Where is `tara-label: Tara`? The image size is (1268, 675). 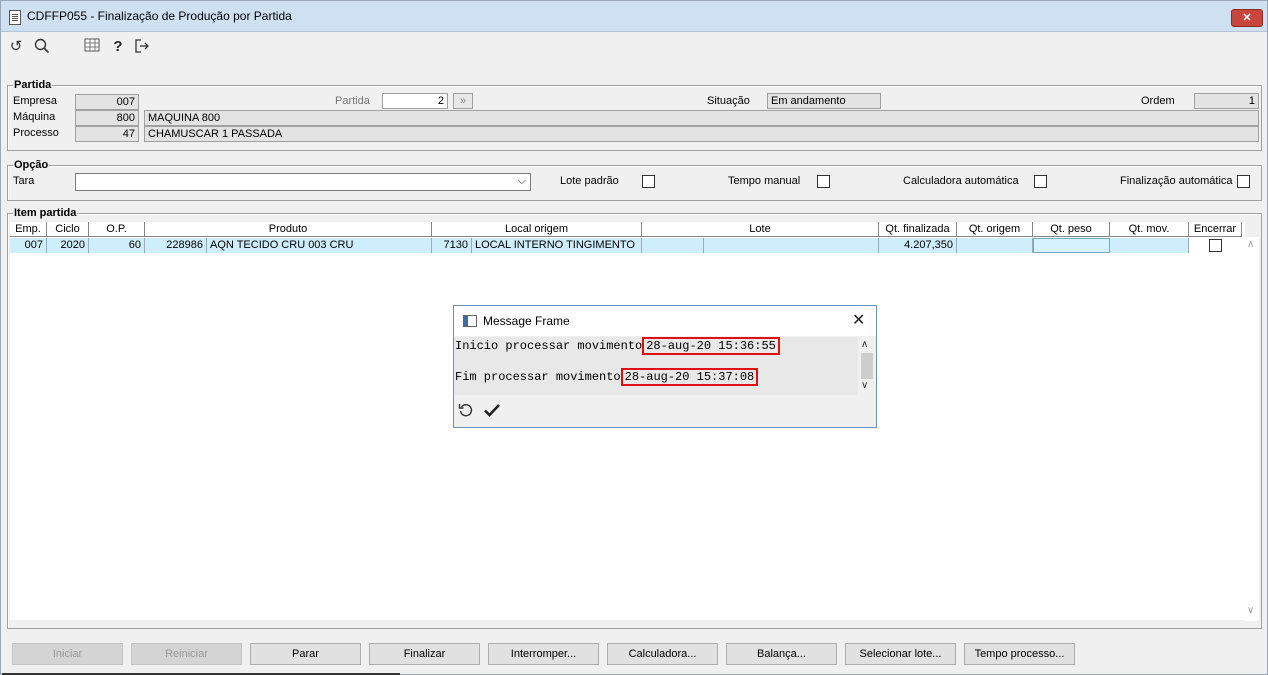 tara-label: Tara is located at coordinates (24, 181).